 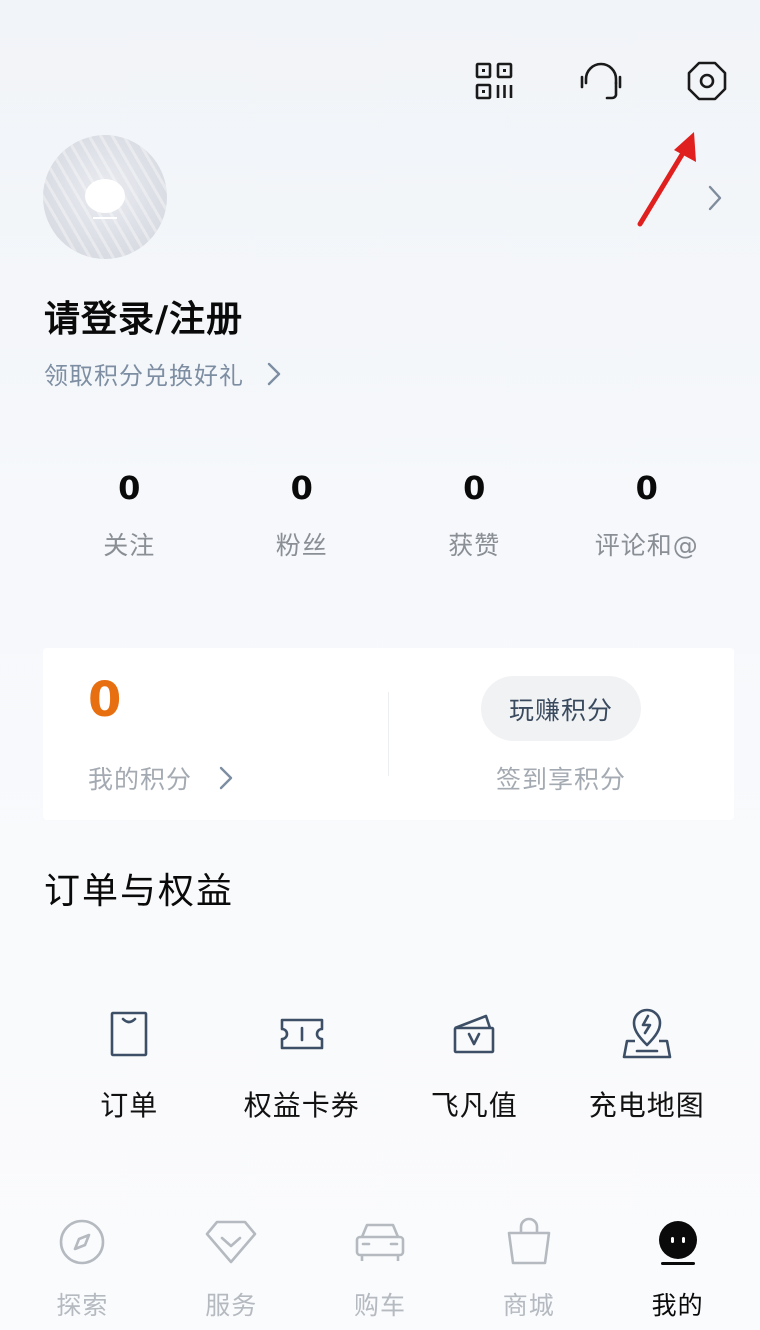 What do you see at coordinates (715, 200) in the screenshot?
I see `profile-chevron-right-icon` at bounding box center [715, 200].